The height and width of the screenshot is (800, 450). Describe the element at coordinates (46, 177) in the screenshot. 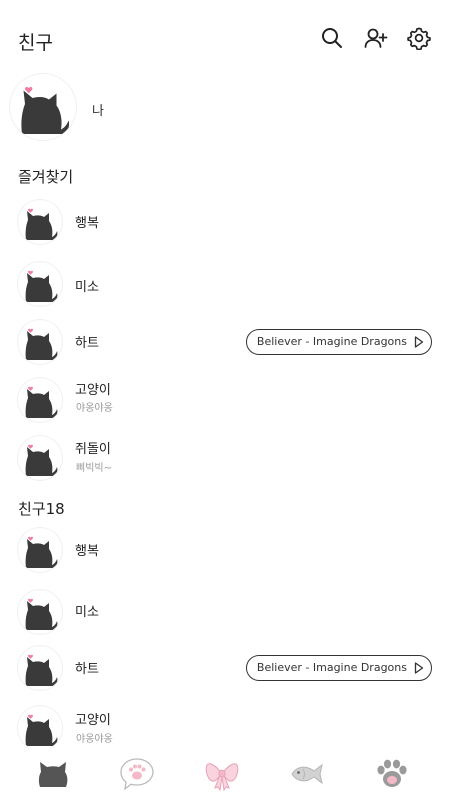

I see `favorites-header: 즐겨찾기` at that location.